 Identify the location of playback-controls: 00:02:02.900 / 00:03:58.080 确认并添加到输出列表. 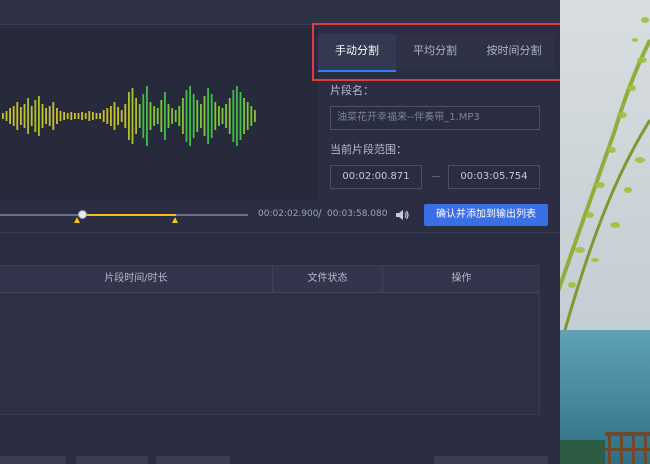
(280, 216).